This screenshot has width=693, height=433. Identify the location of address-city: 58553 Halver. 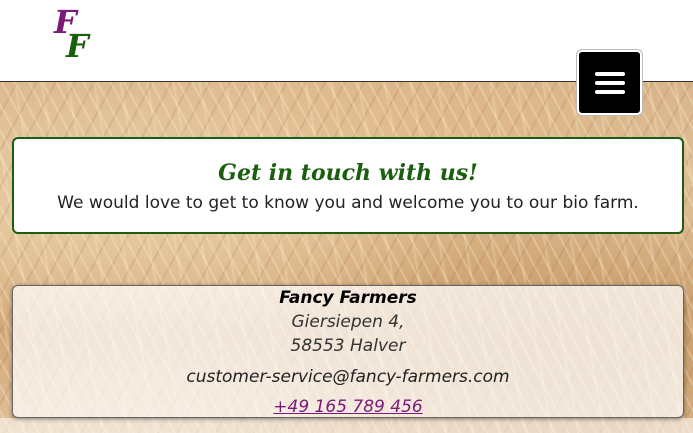
(348, 346).